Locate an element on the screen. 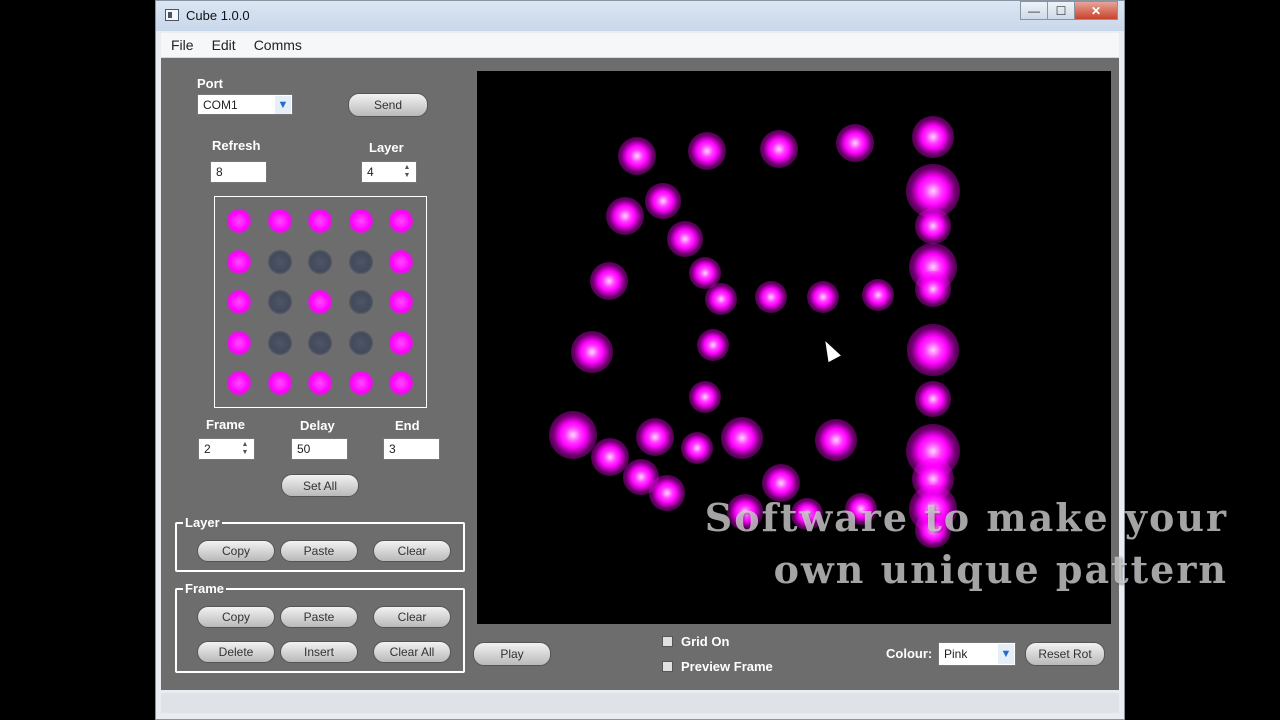  frame-group-title: Frame is located at coordinates (205, 589).